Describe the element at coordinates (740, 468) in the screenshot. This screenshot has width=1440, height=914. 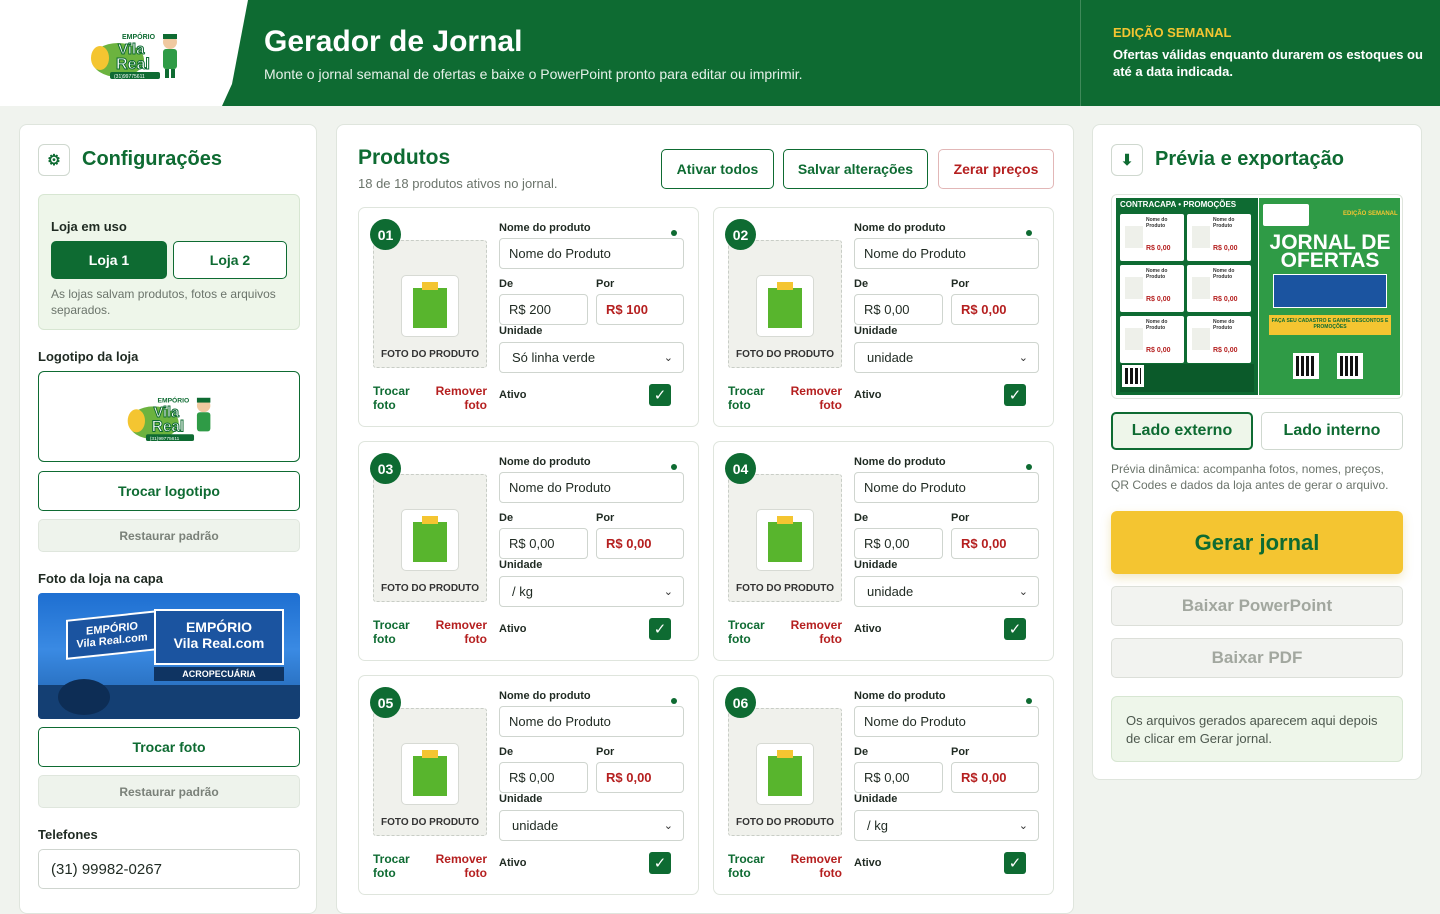
I see `product-number: 04` at that location.